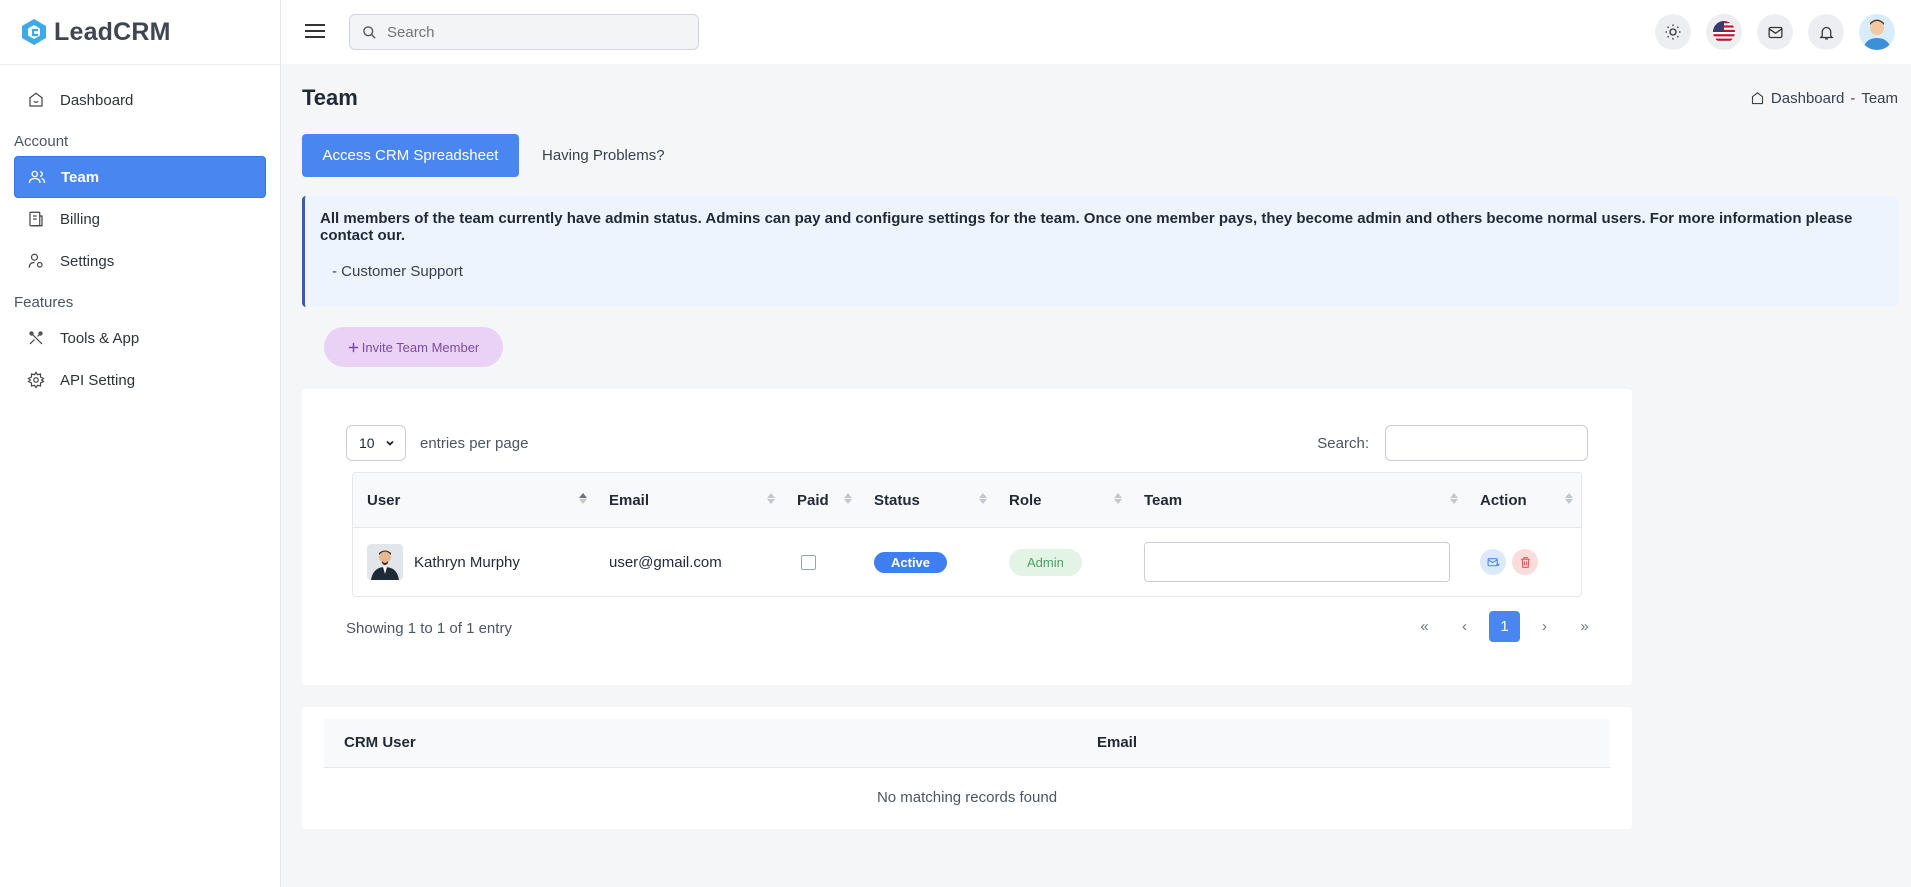  I want to click on language-button, so click(1724, 32).